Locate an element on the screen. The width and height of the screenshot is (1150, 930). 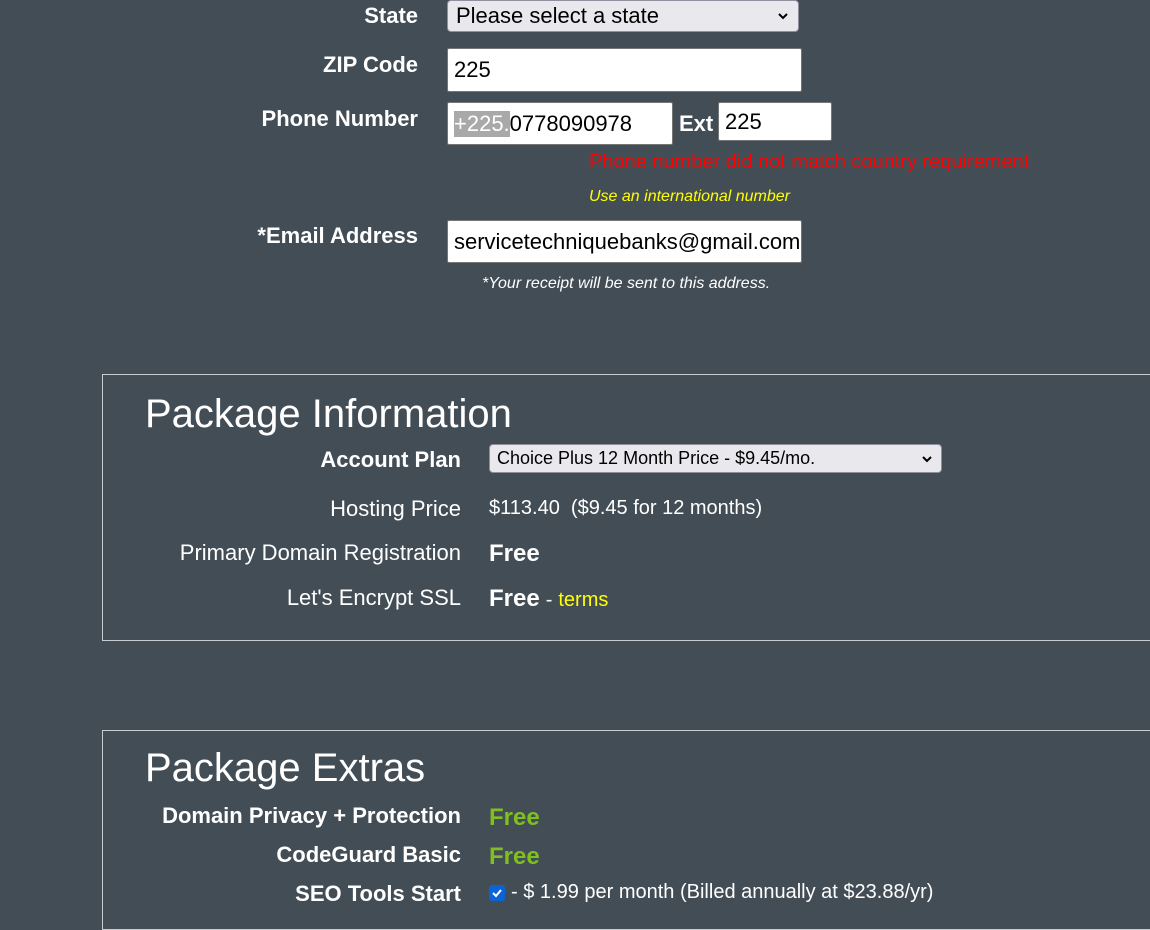
phone-input: +225. 0778090978 is located at coordinates (560, 123).